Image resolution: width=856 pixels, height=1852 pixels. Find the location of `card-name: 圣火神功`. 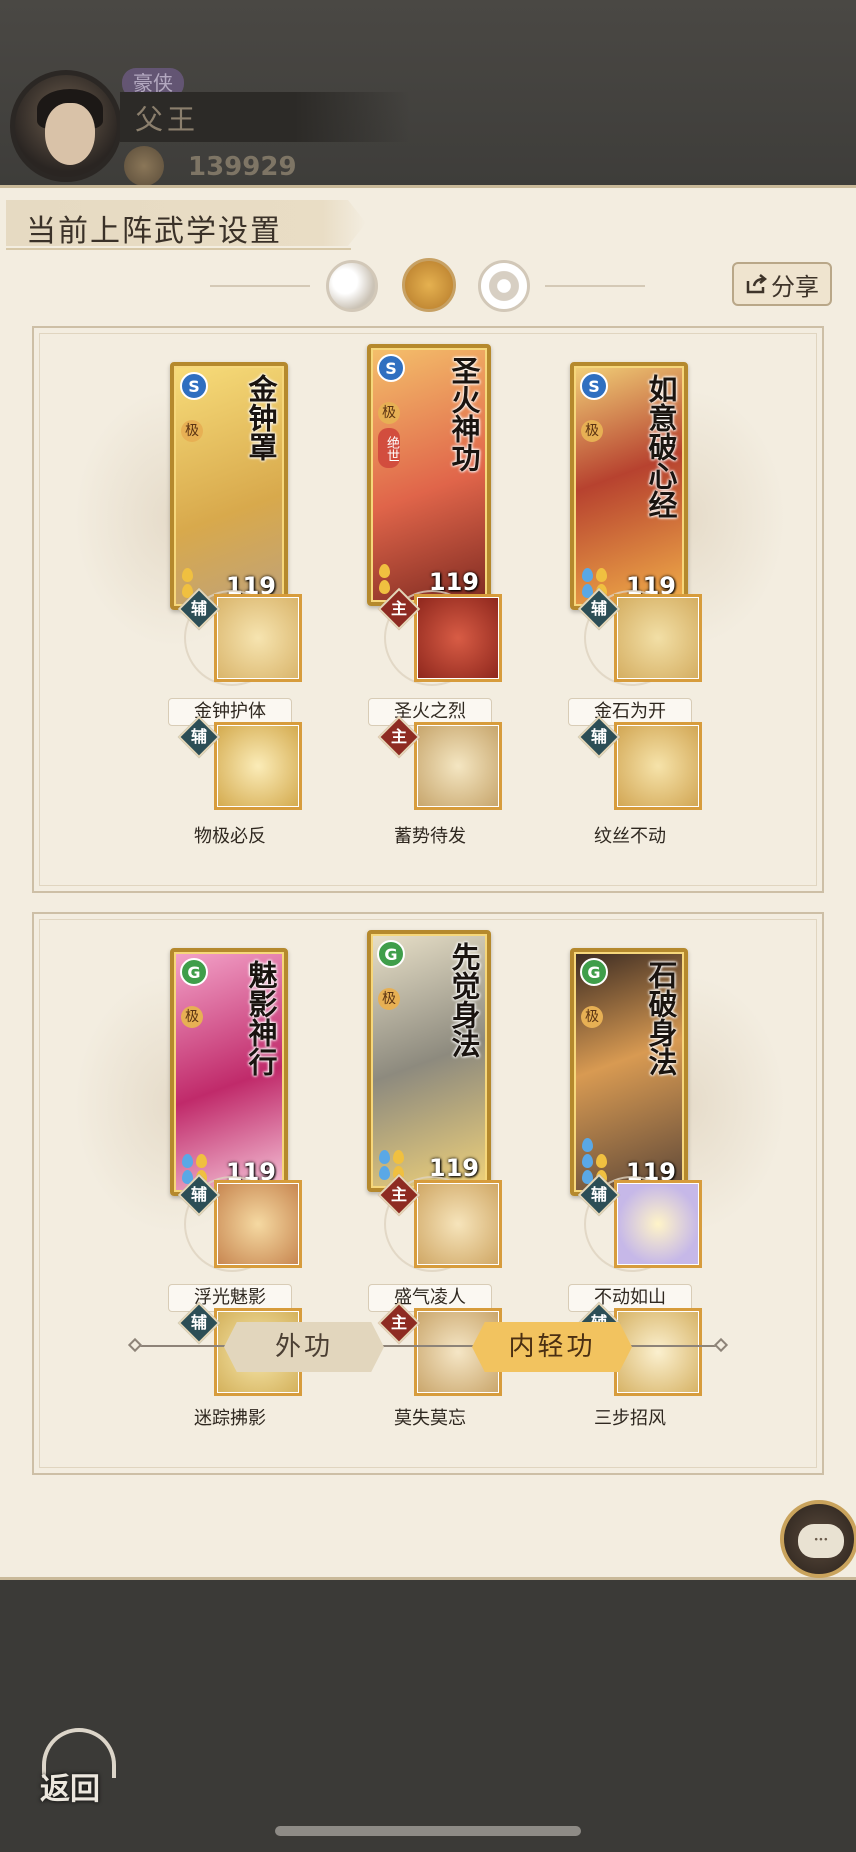

card-name: 圣火神功 is located at coordinates (464, 414).